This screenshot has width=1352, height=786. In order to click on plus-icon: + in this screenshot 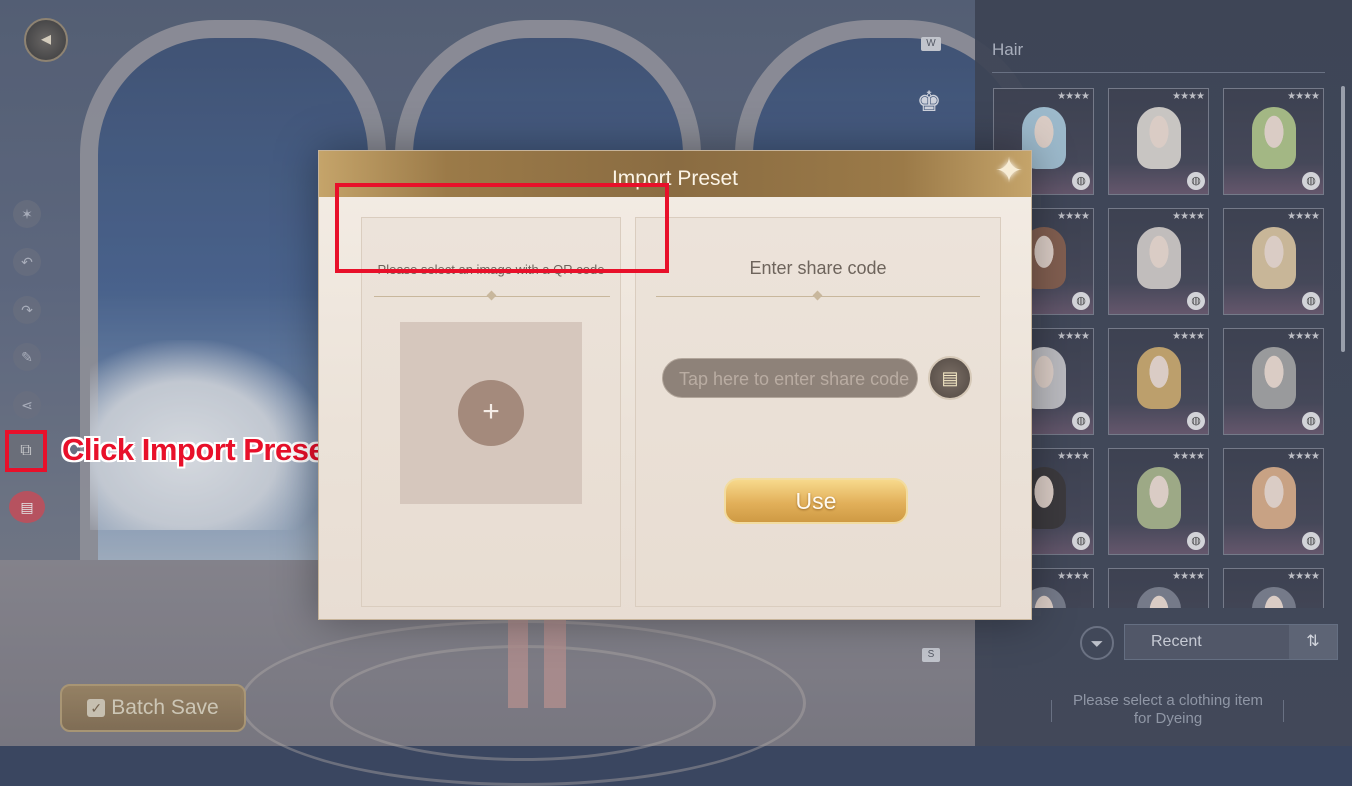, I will do `click(491, 411)`.